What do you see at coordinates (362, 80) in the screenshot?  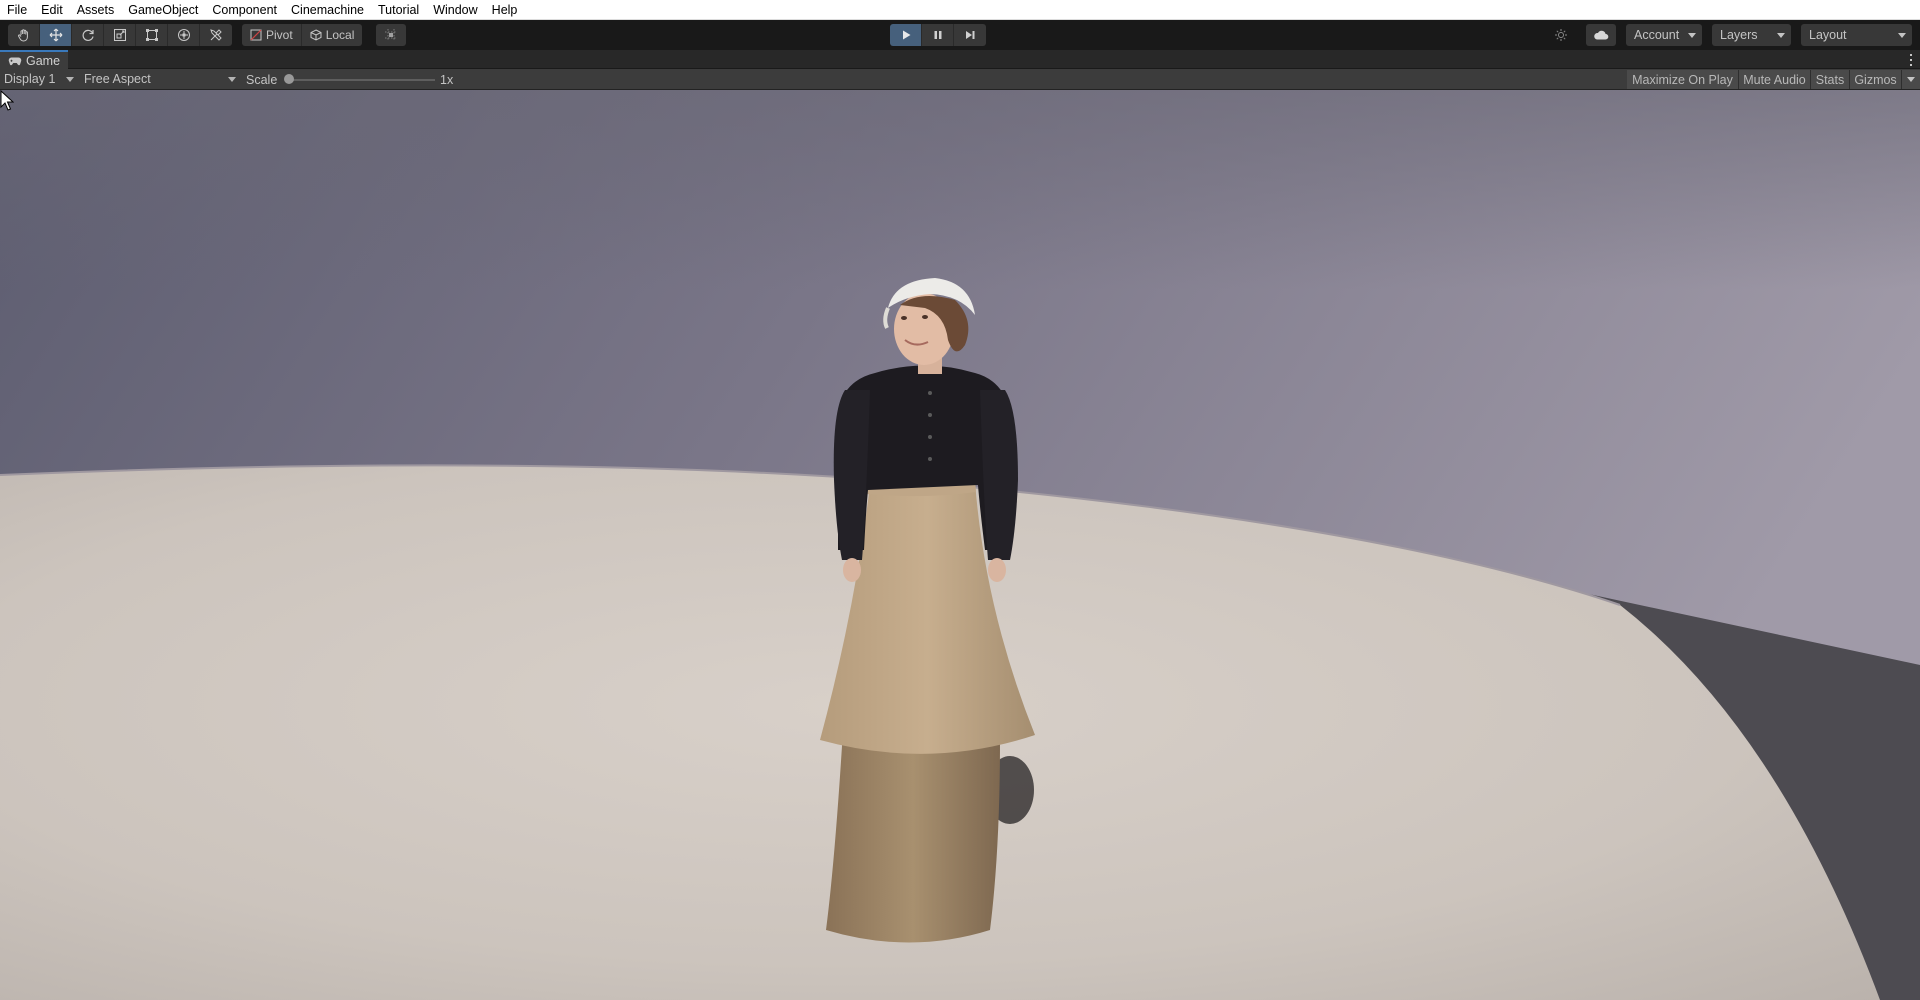 I see `scale-slider-track` at bounding box center [362, 80].